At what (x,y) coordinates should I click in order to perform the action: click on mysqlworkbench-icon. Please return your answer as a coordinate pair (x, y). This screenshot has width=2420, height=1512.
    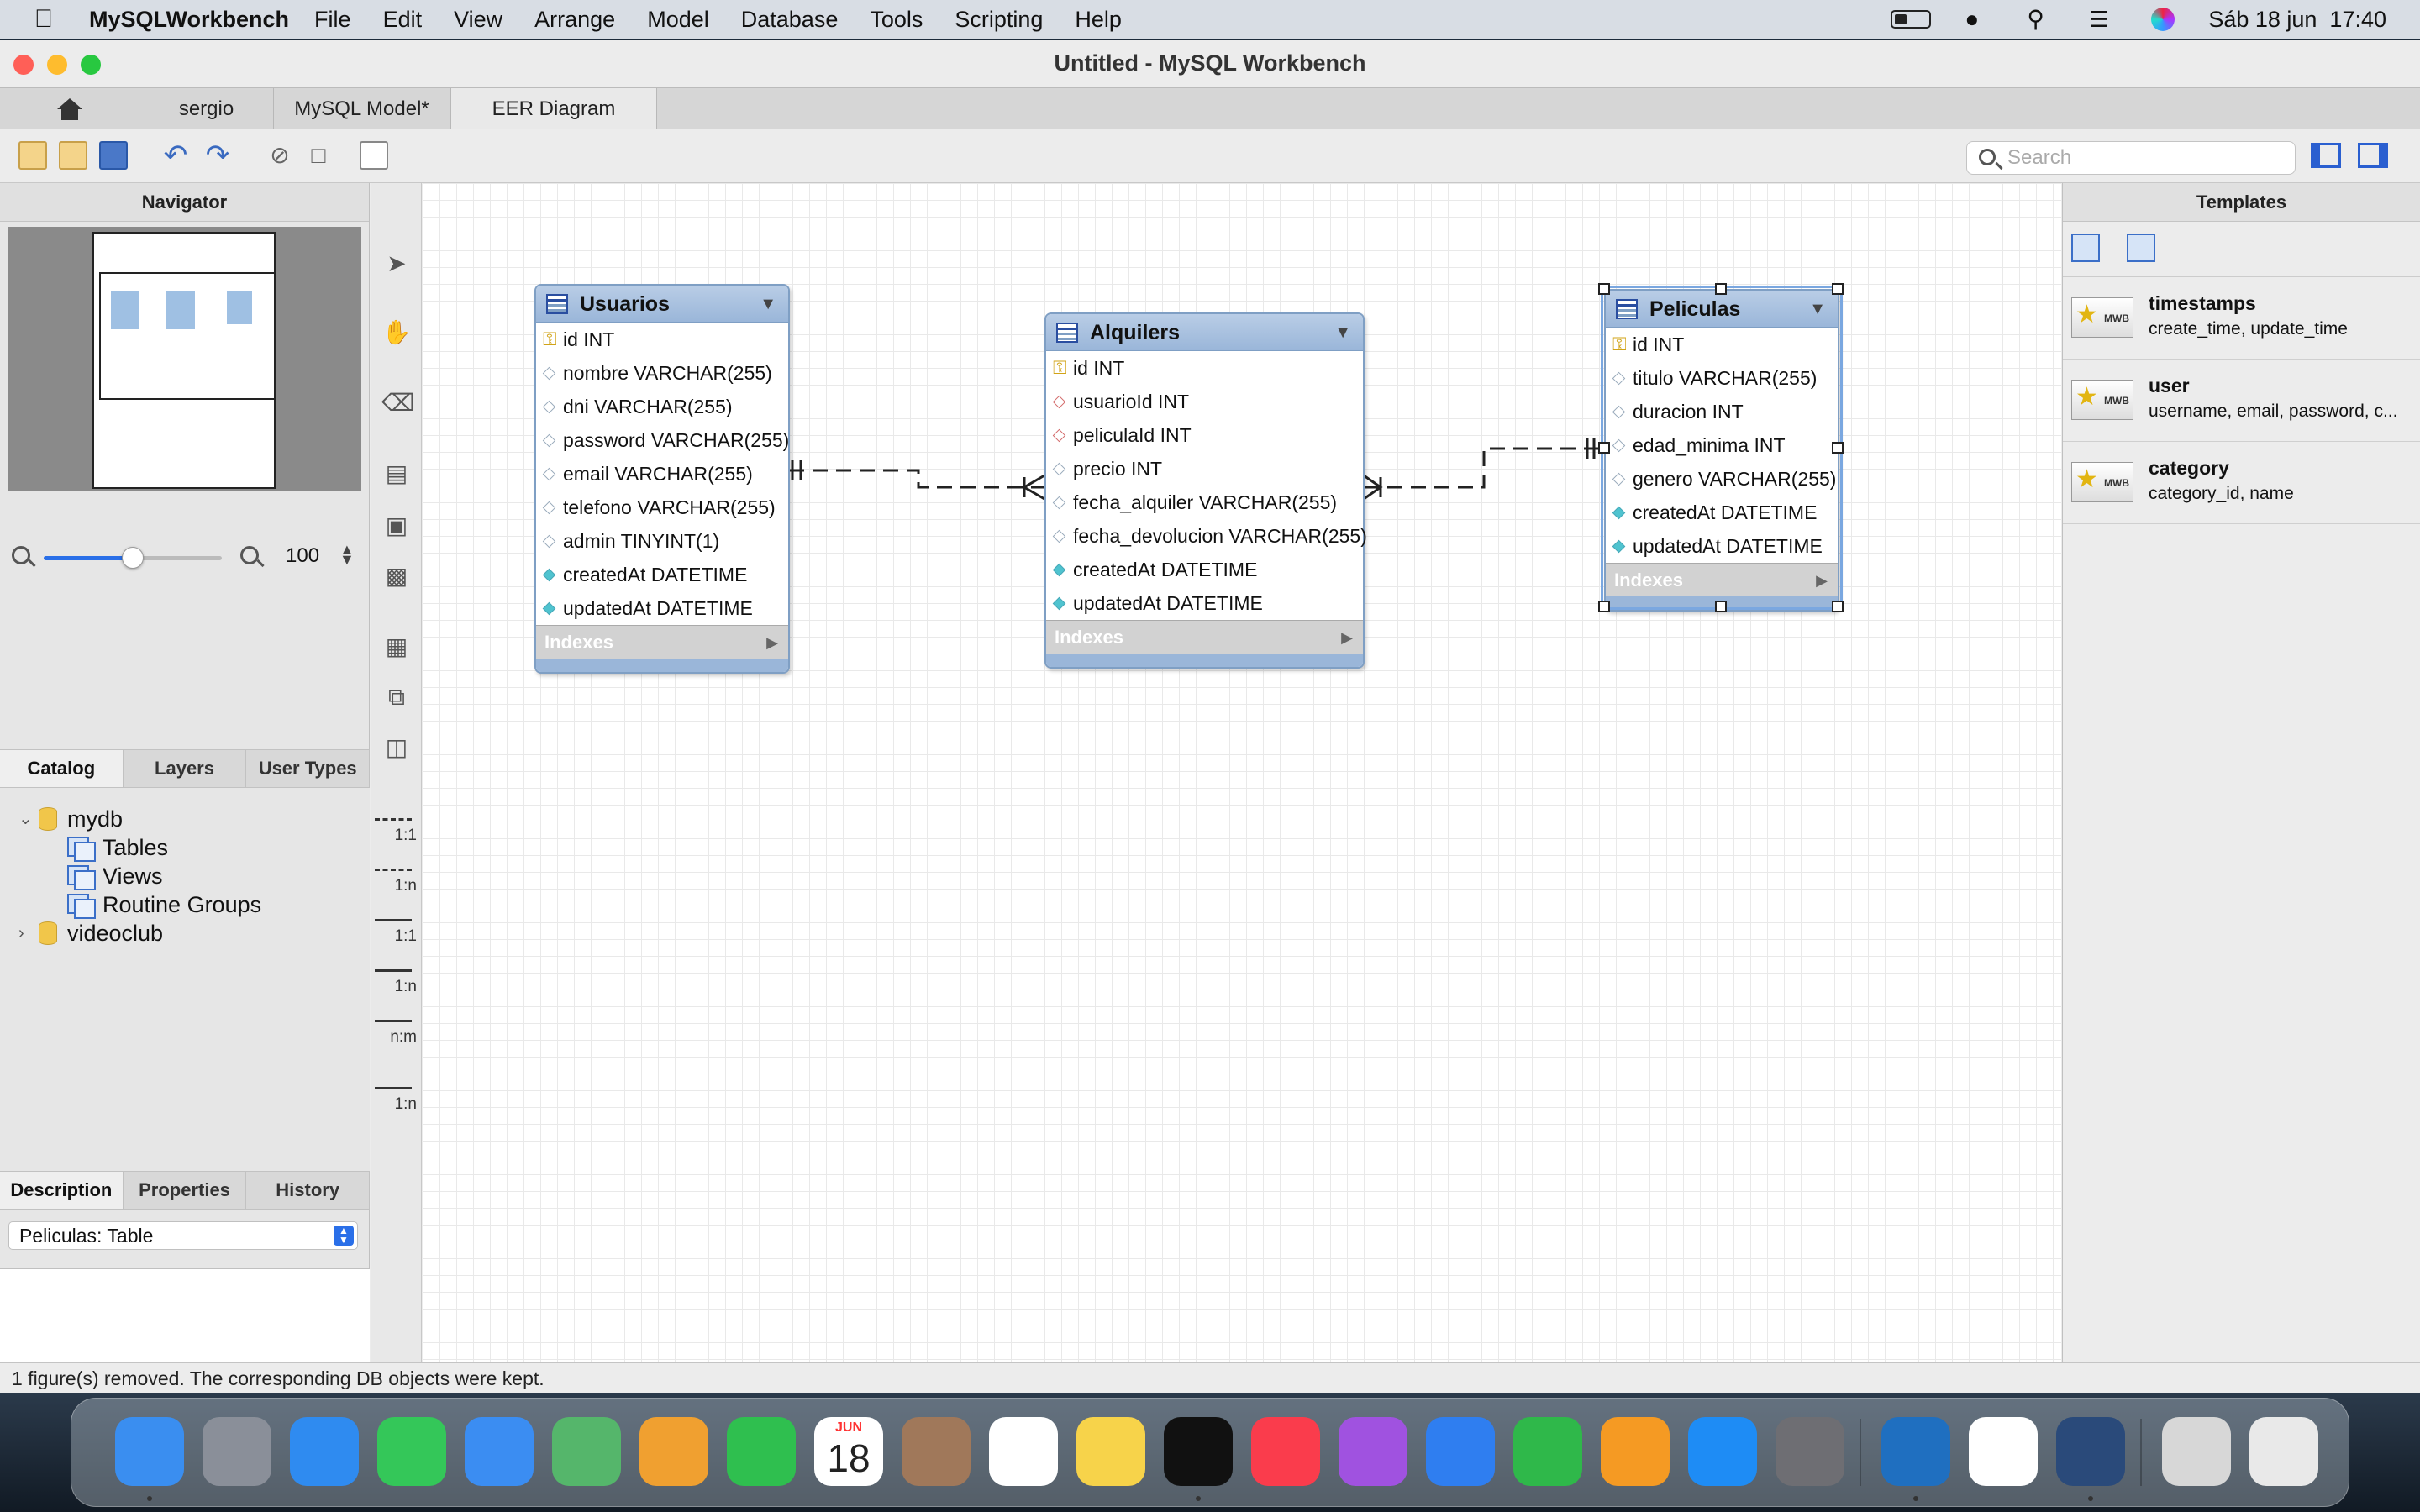
    Looking at the image, I should click on (2090, 1451).